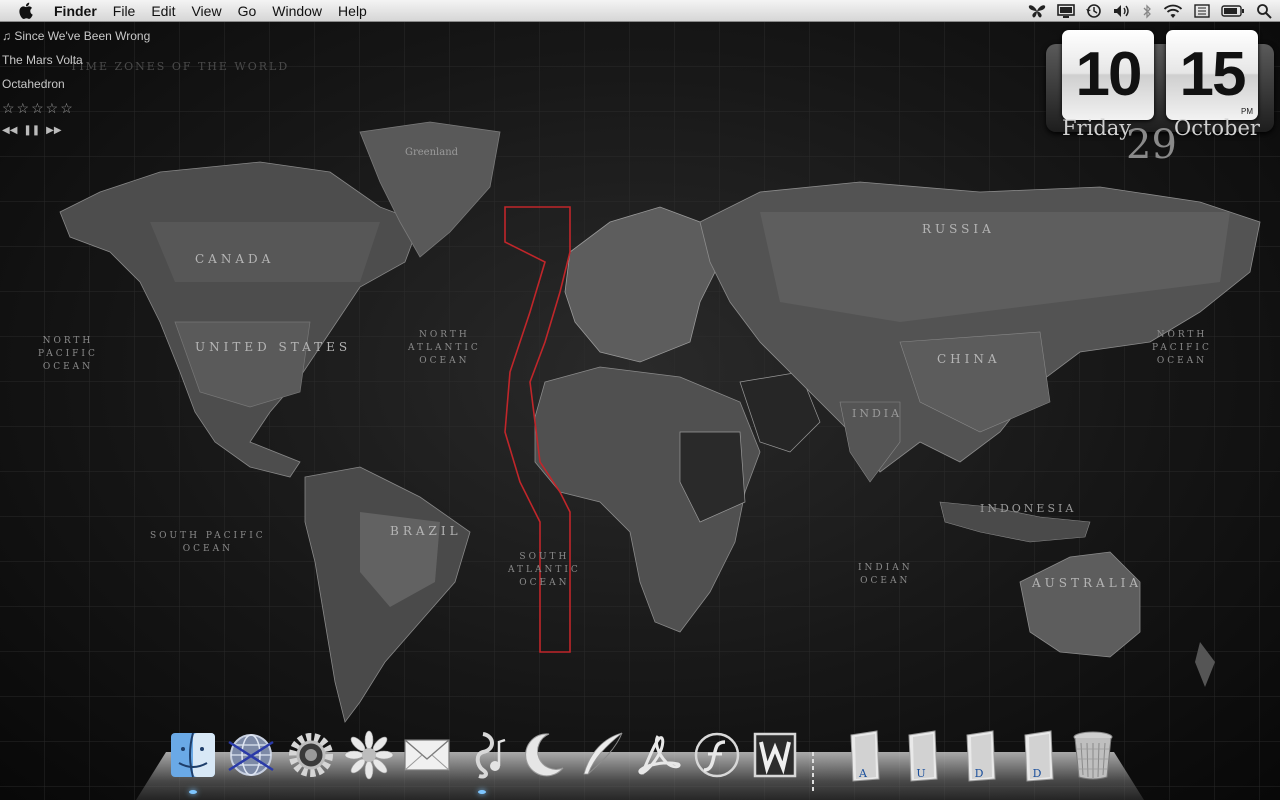  Describe the element at coordinates (1173, 11) in the screenshot. I see `wifi-icon` at that location.